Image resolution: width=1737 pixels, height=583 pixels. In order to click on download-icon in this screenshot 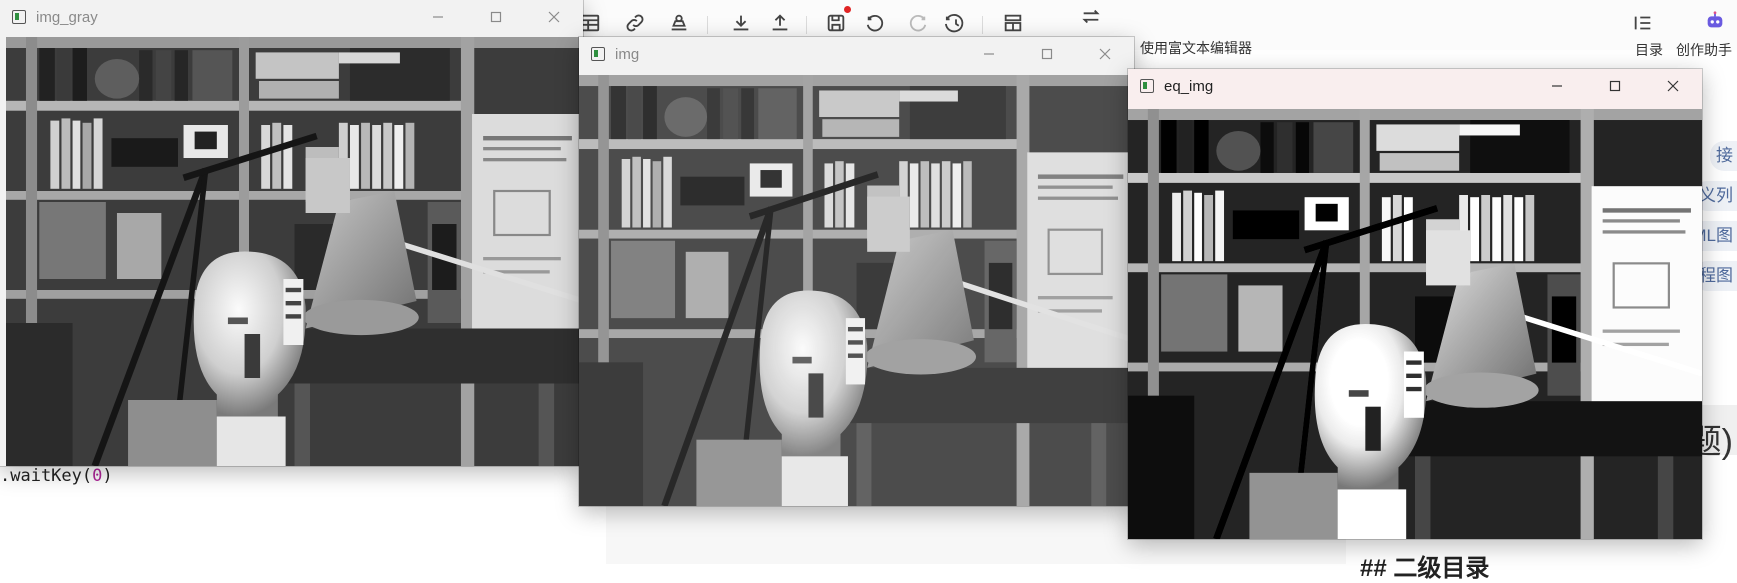, I will do `click(741, 23)`.